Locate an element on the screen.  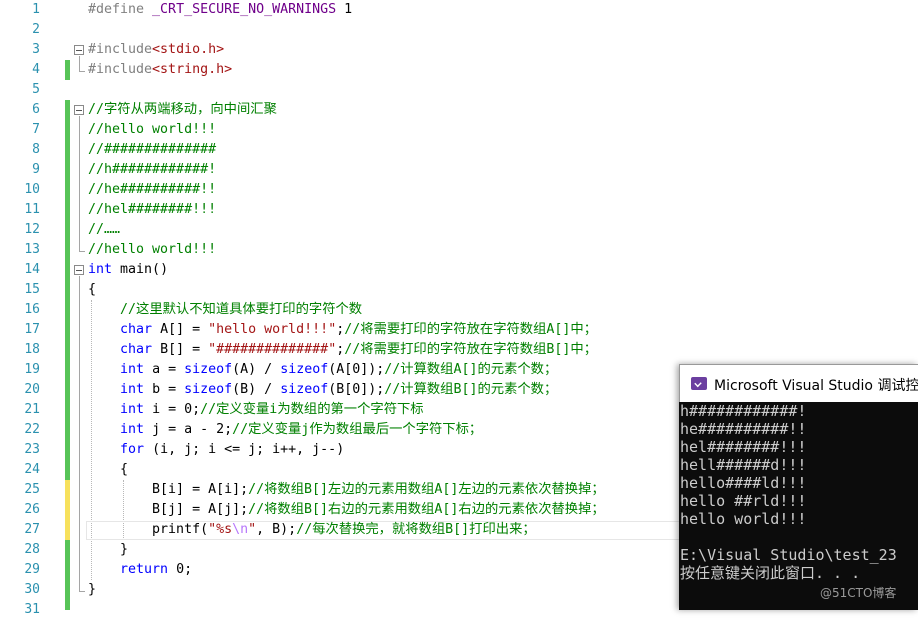
code-token: main() is located at coordinates (140, 269).